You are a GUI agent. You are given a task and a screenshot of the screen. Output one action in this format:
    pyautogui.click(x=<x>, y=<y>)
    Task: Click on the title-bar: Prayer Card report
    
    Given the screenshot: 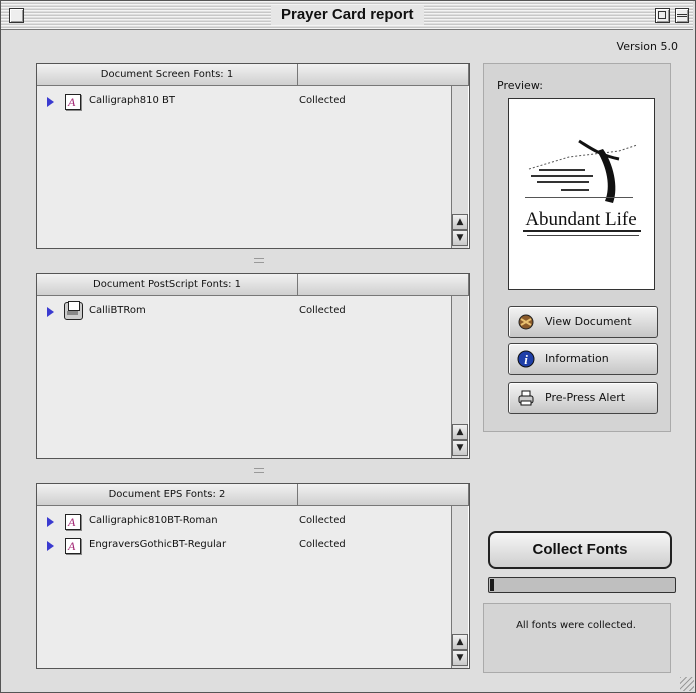 What is the action you would take?
    pyautogui.click(x=347, y=15)
    